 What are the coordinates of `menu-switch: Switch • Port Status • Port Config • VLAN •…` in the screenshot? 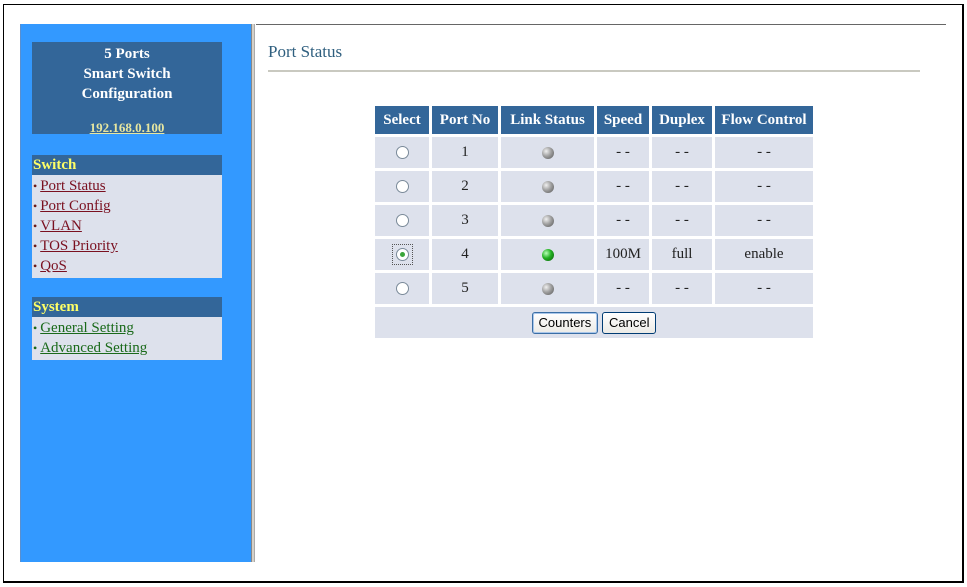 It's located at (127, 216).